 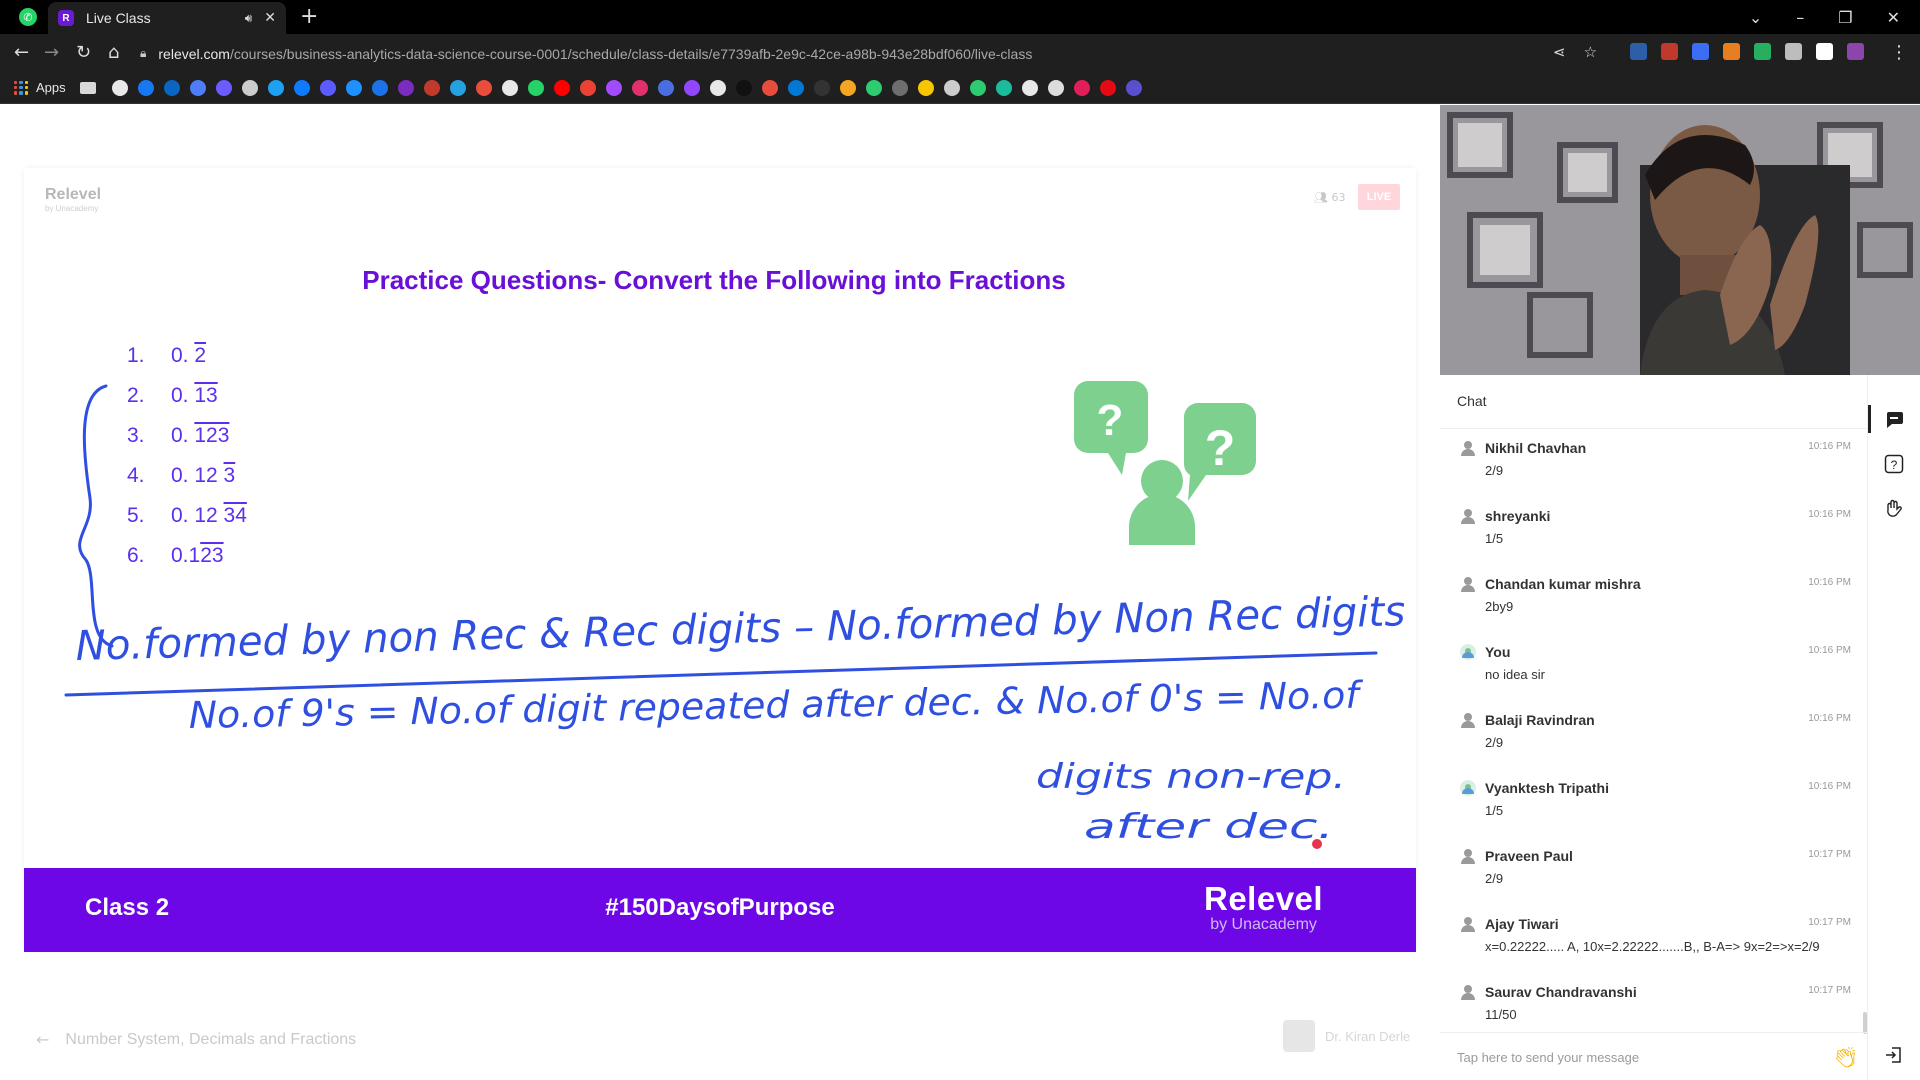 I want to click on forward-arrow-icon: →, so click(x=51, y=52).